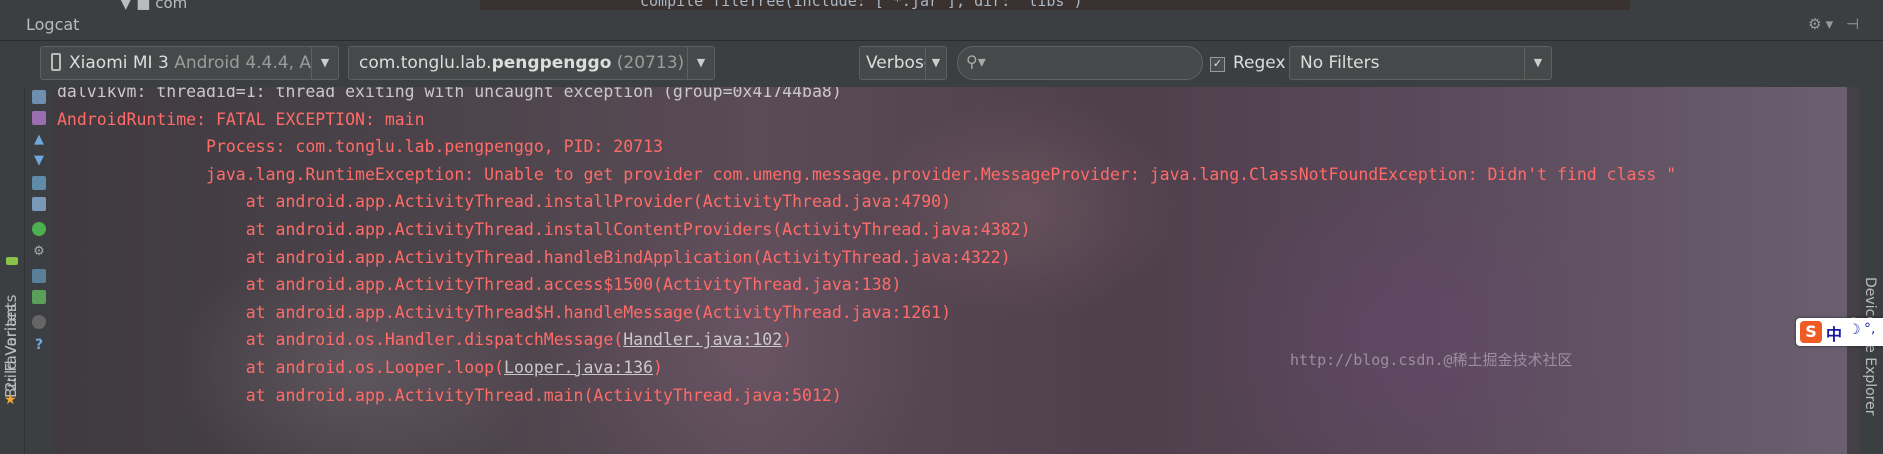 The image size is (1883, 454). I want to click on ime-toolbar: S 中 ☽ °,, so click(1839, 332).